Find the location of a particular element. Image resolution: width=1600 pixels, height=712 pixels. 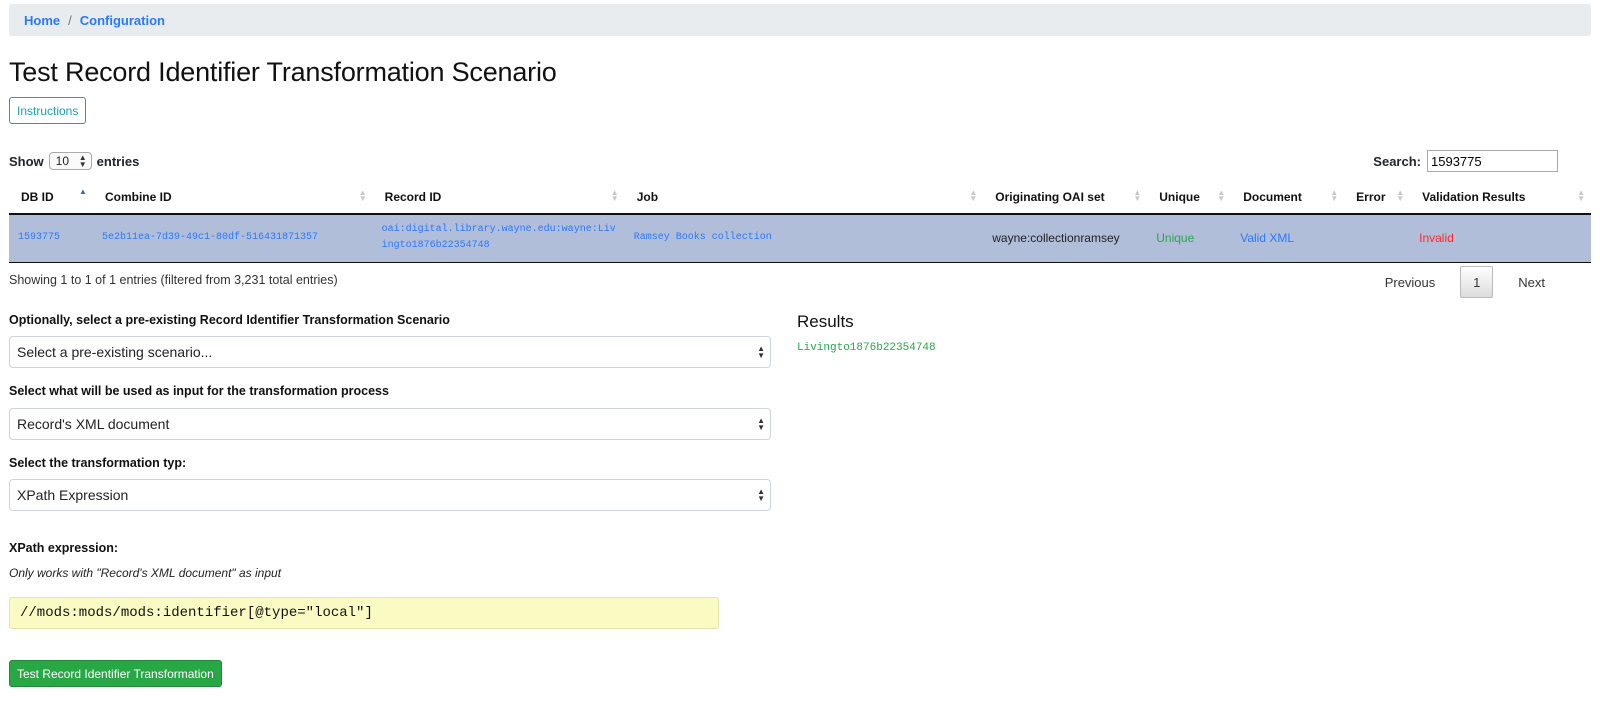

xpath-input is located at coordinates (364, 613).